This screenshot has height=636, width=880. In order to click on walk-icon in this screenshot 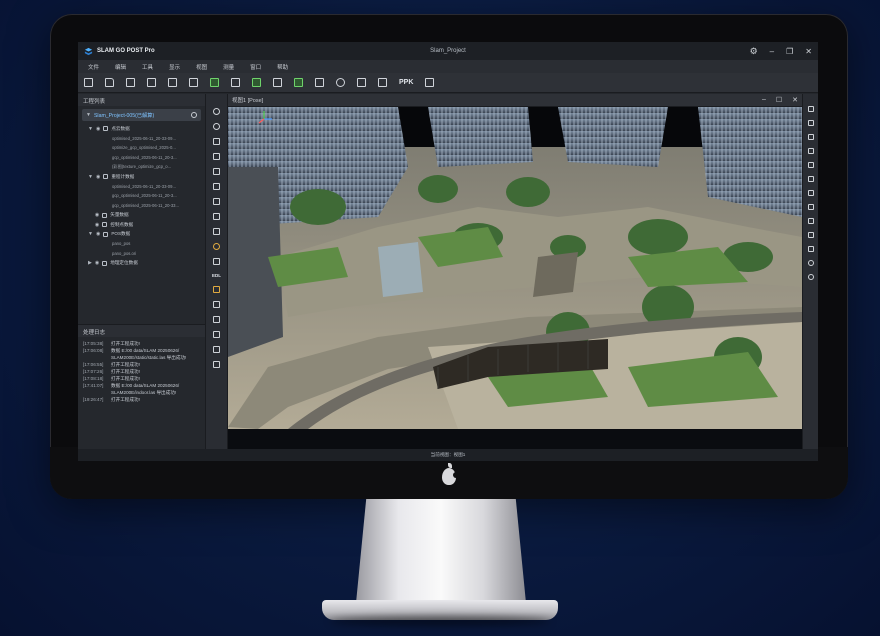, I will do `click(340, 82)`.